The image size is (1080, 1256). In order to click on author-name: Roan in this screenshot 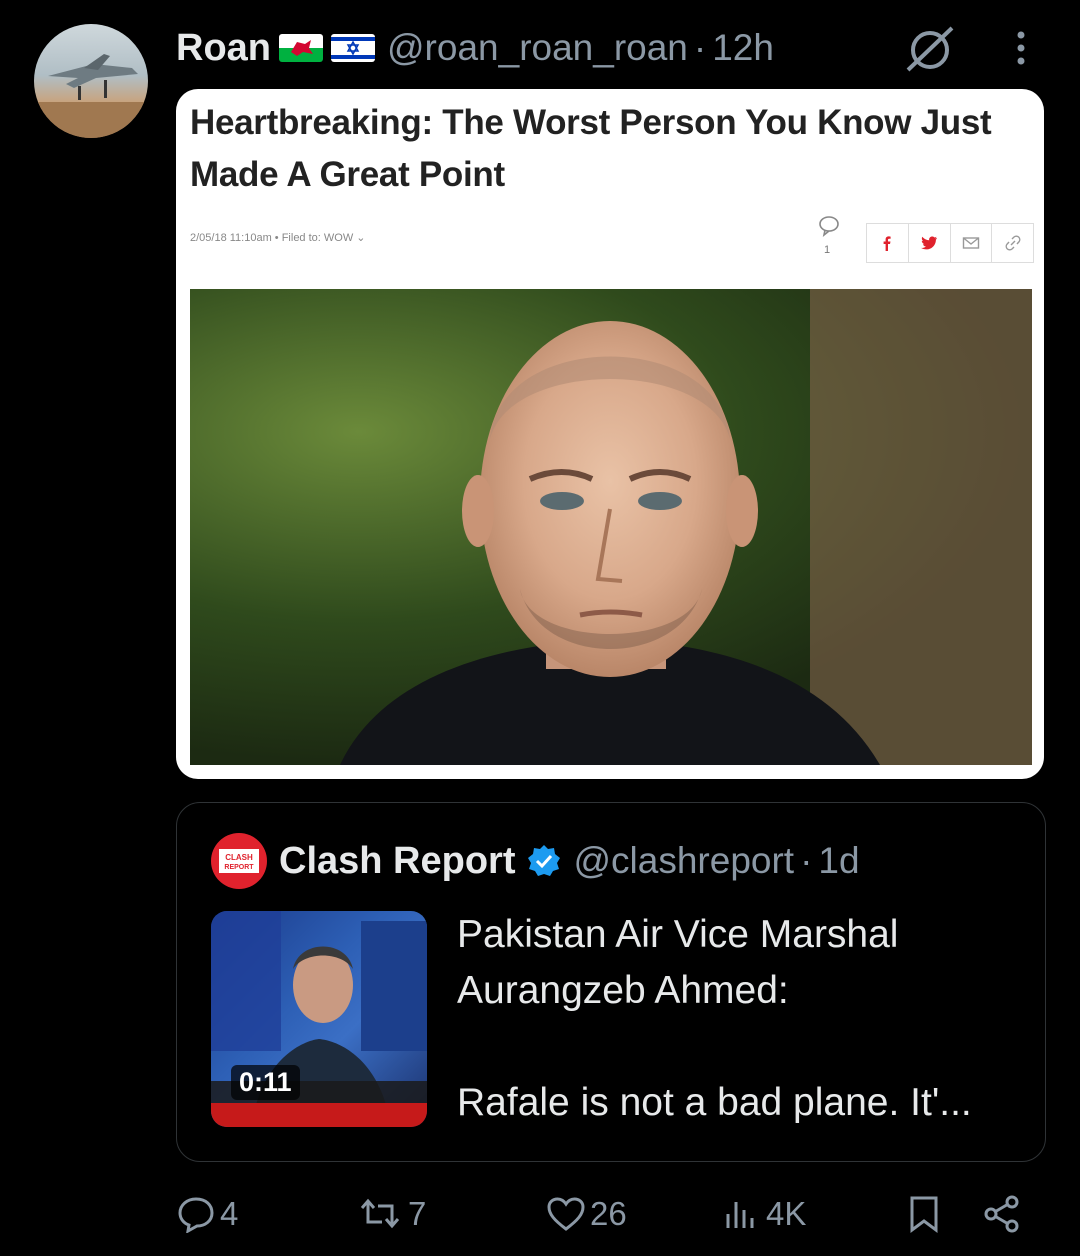, I will do `click(223, 48)`.